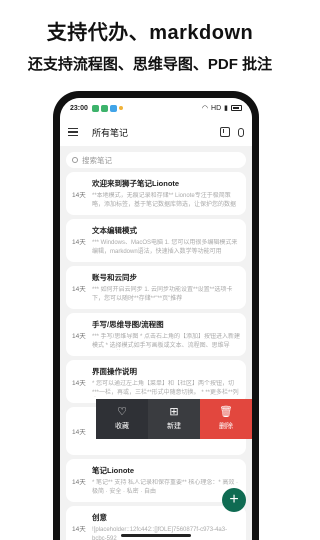 This screenshot has height=540, width=320. I want to click on import-icon, so click(225, 132).